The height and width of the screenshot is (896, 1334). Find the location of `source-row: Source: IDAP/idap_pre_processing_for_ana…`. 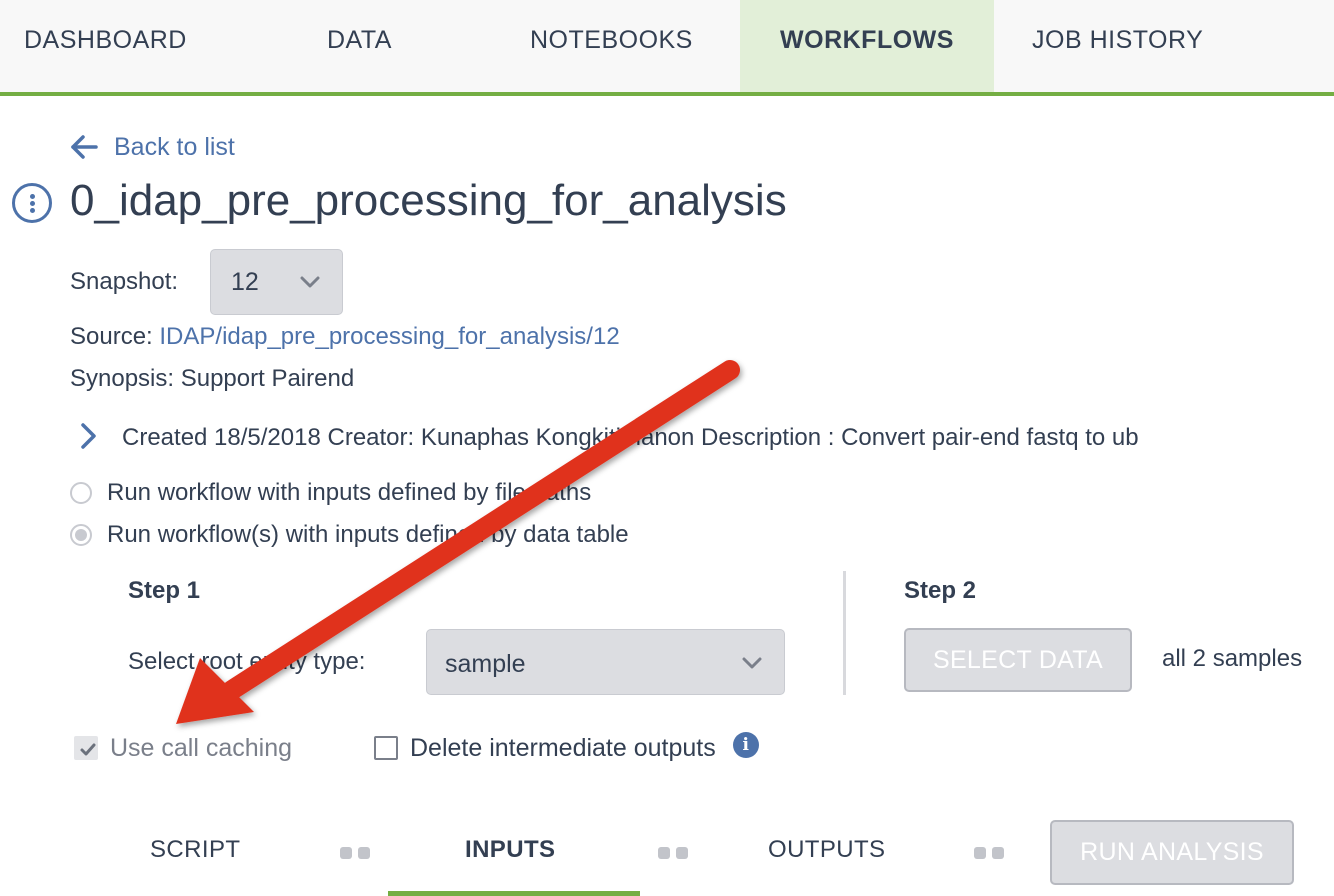

source-row: Source: IDAP/idap_pre_processing_for_ana… is located at coordinates (345, 337).